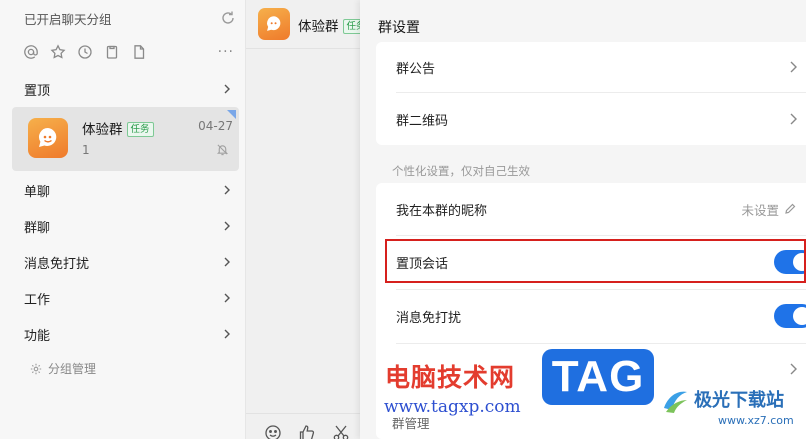 This screenshot has width=806, height=439. What do you see at coordinates (799, 316) in the screenshot?
I see `toggle-knob` at bounding box center [799, 316].